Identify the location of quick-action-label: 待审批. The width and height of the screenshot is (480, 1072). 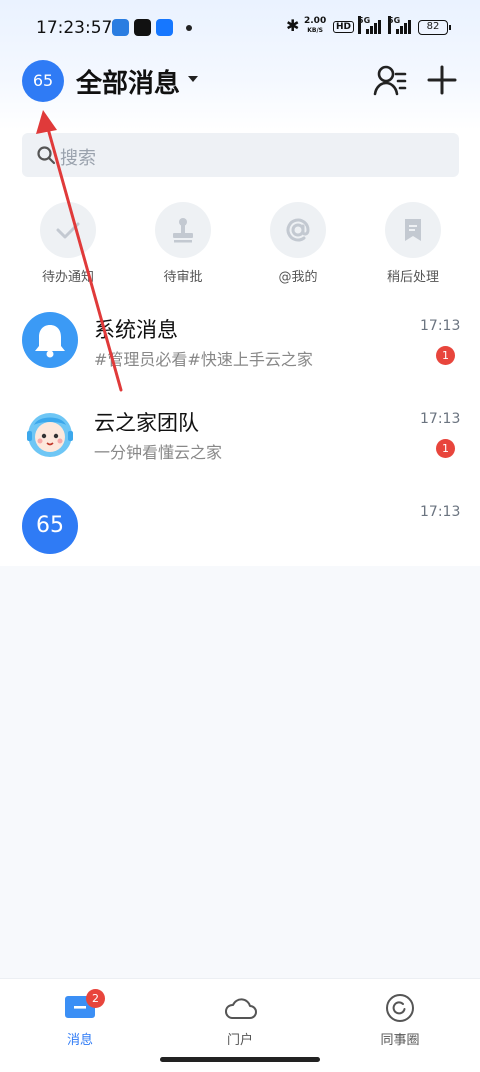
(183, 277).